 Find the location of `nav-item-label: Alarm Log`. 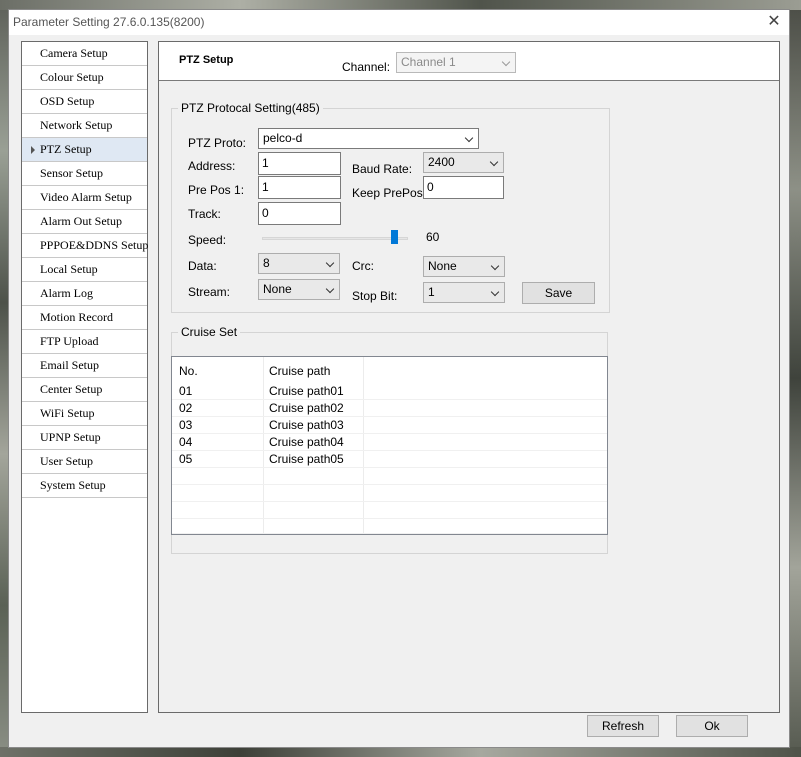

nav-item-label: Alarm Log is located at coordinates (66, 293).